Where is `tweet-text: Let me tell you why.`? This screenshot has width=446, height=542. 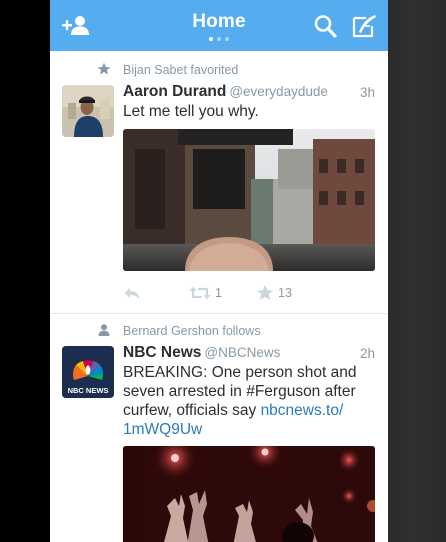
tweet-text: Let me tell you why. is located at coordinates (191, 111).